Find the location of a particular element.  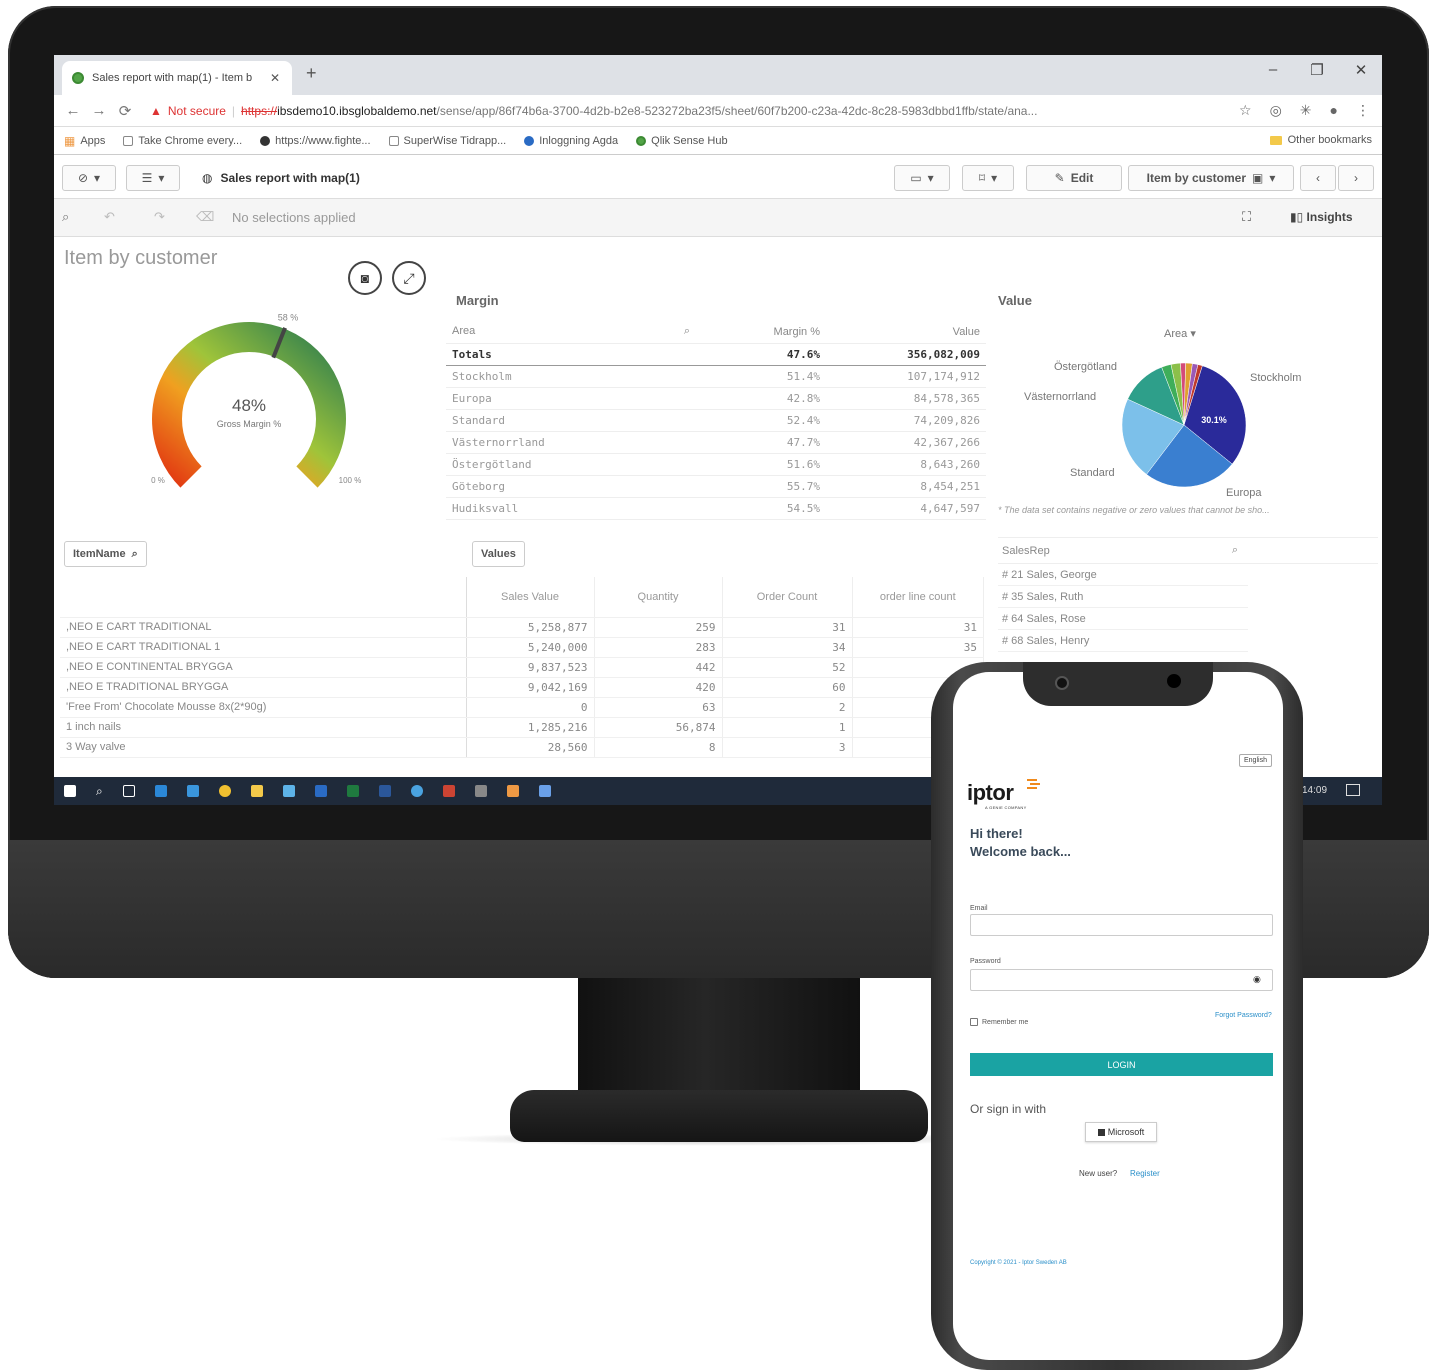

margin-table-row: Östergötland 51.6% 8,643,260 is located at coordinates (716, 464).